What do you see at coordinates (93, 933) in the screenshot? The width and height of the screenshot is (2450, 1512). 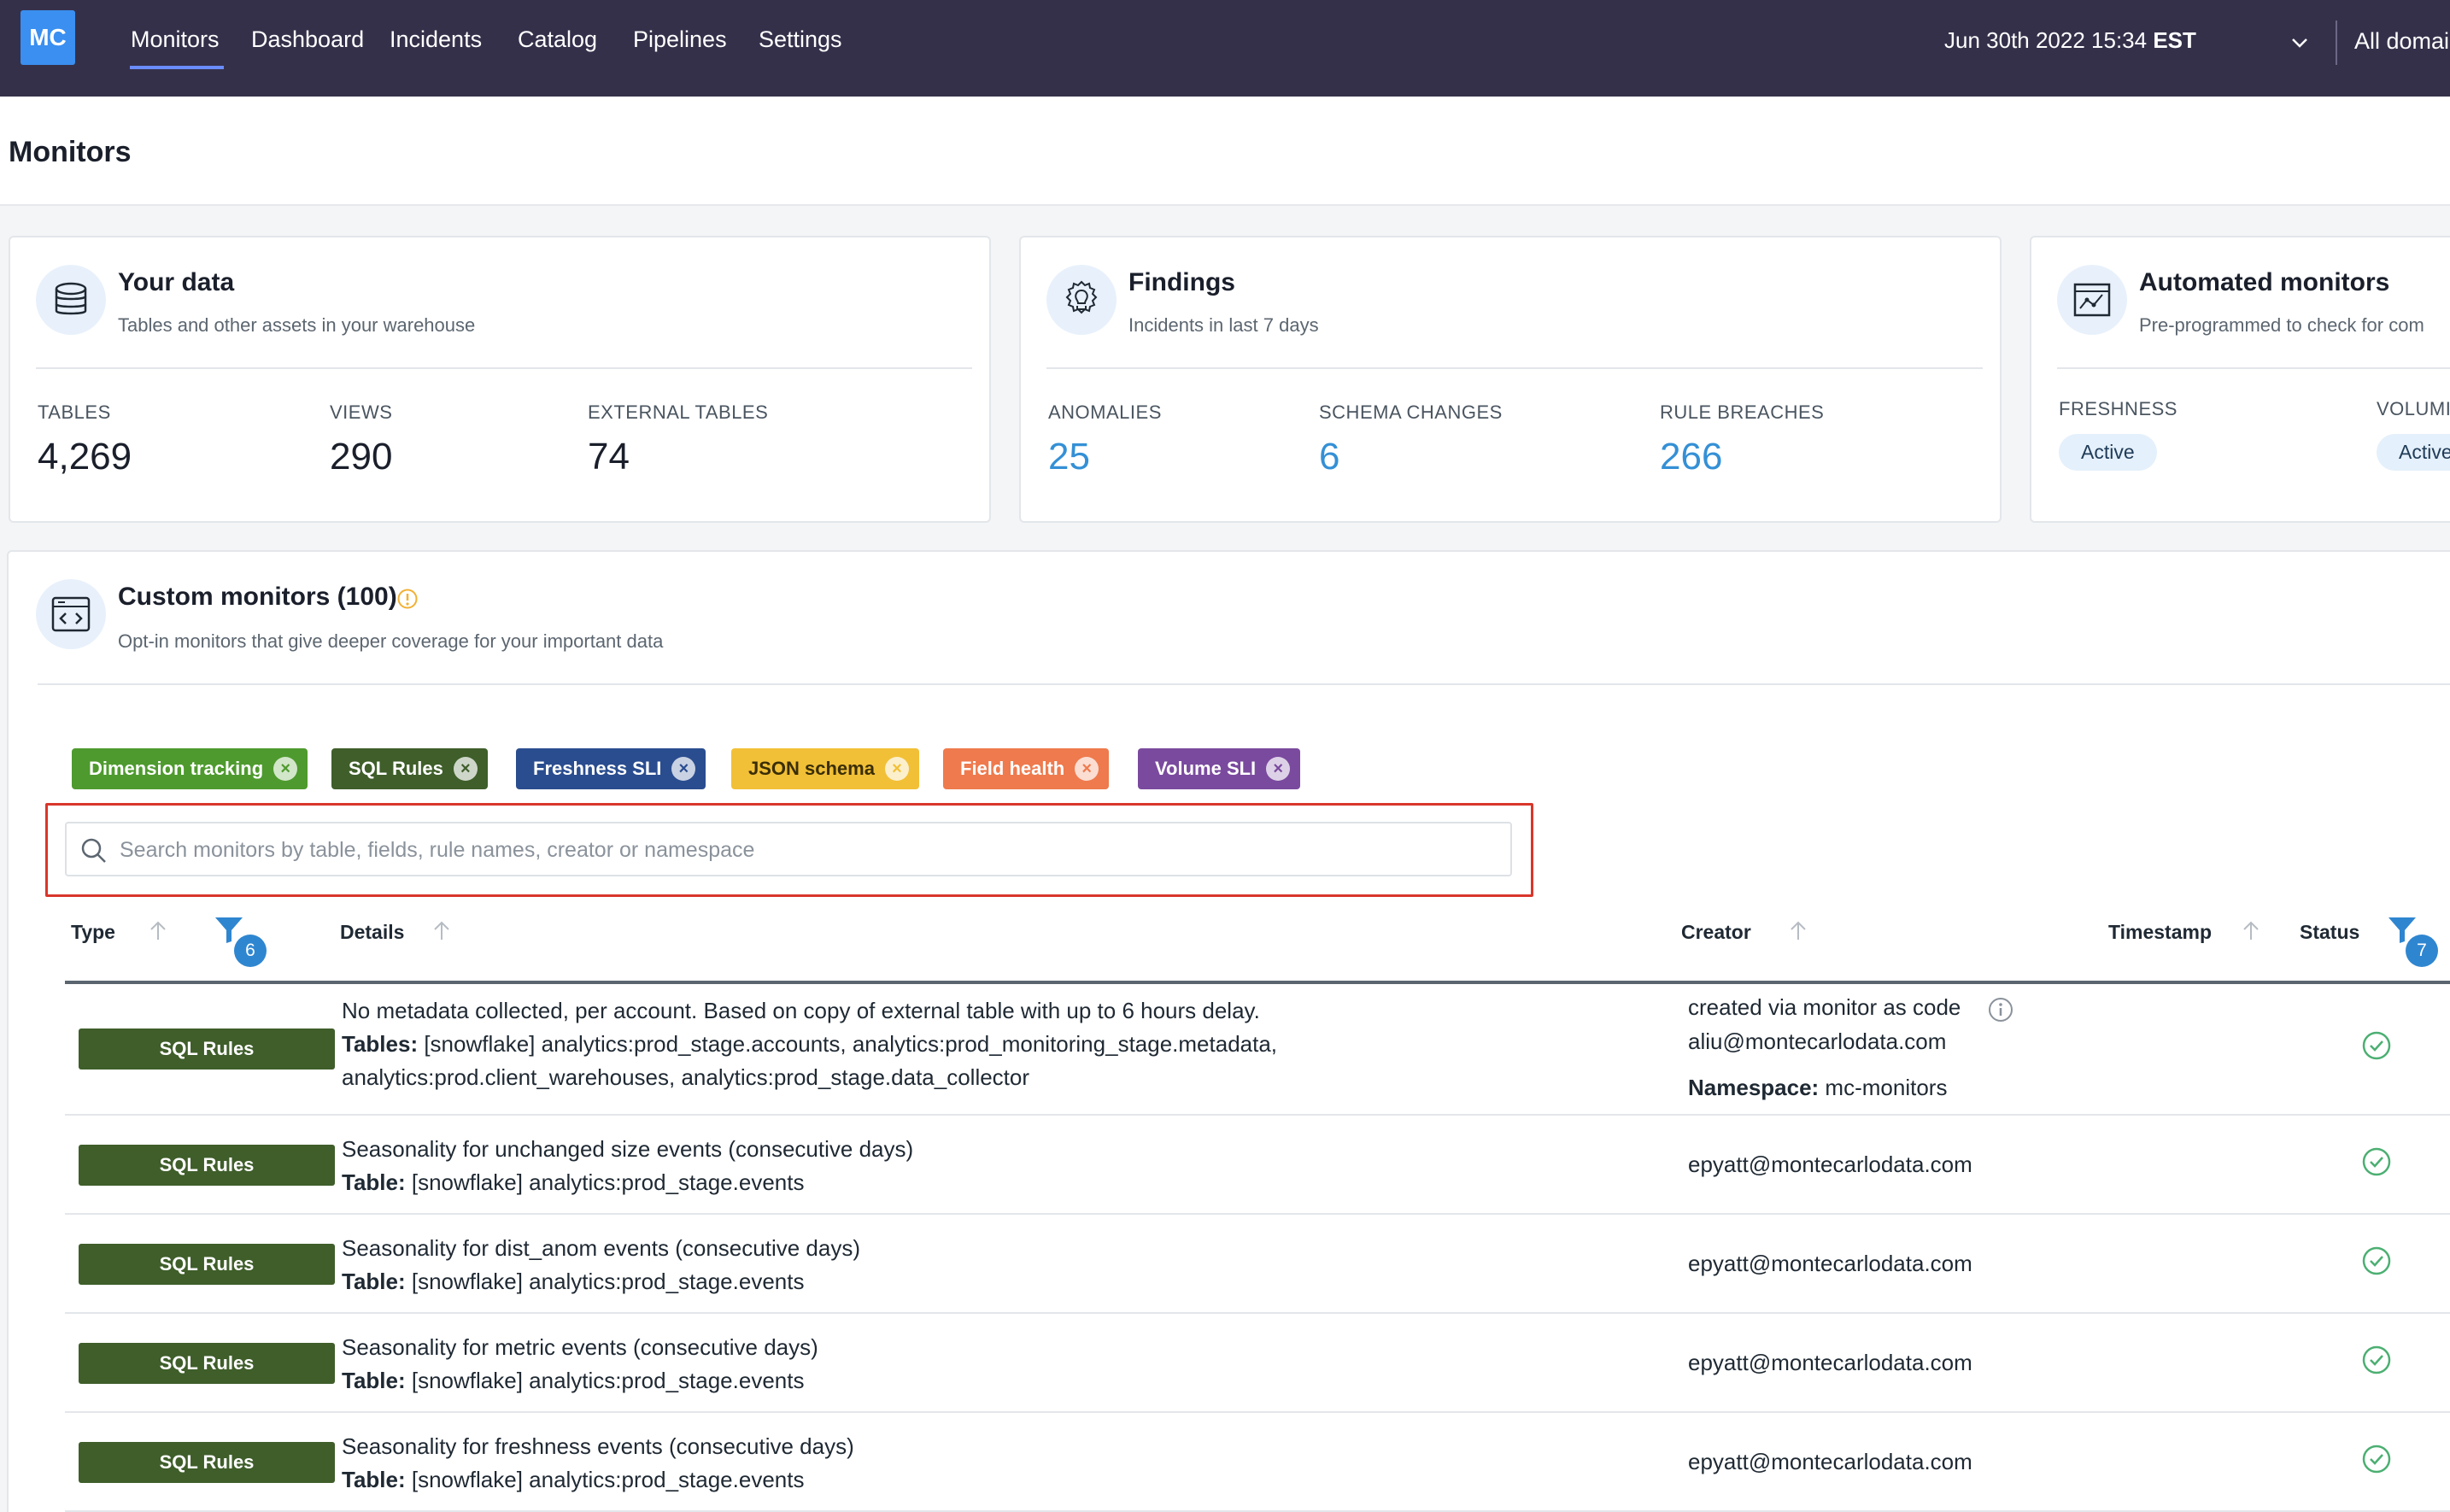 I see `column-header-type: Type` at bounding box center [93, 933].